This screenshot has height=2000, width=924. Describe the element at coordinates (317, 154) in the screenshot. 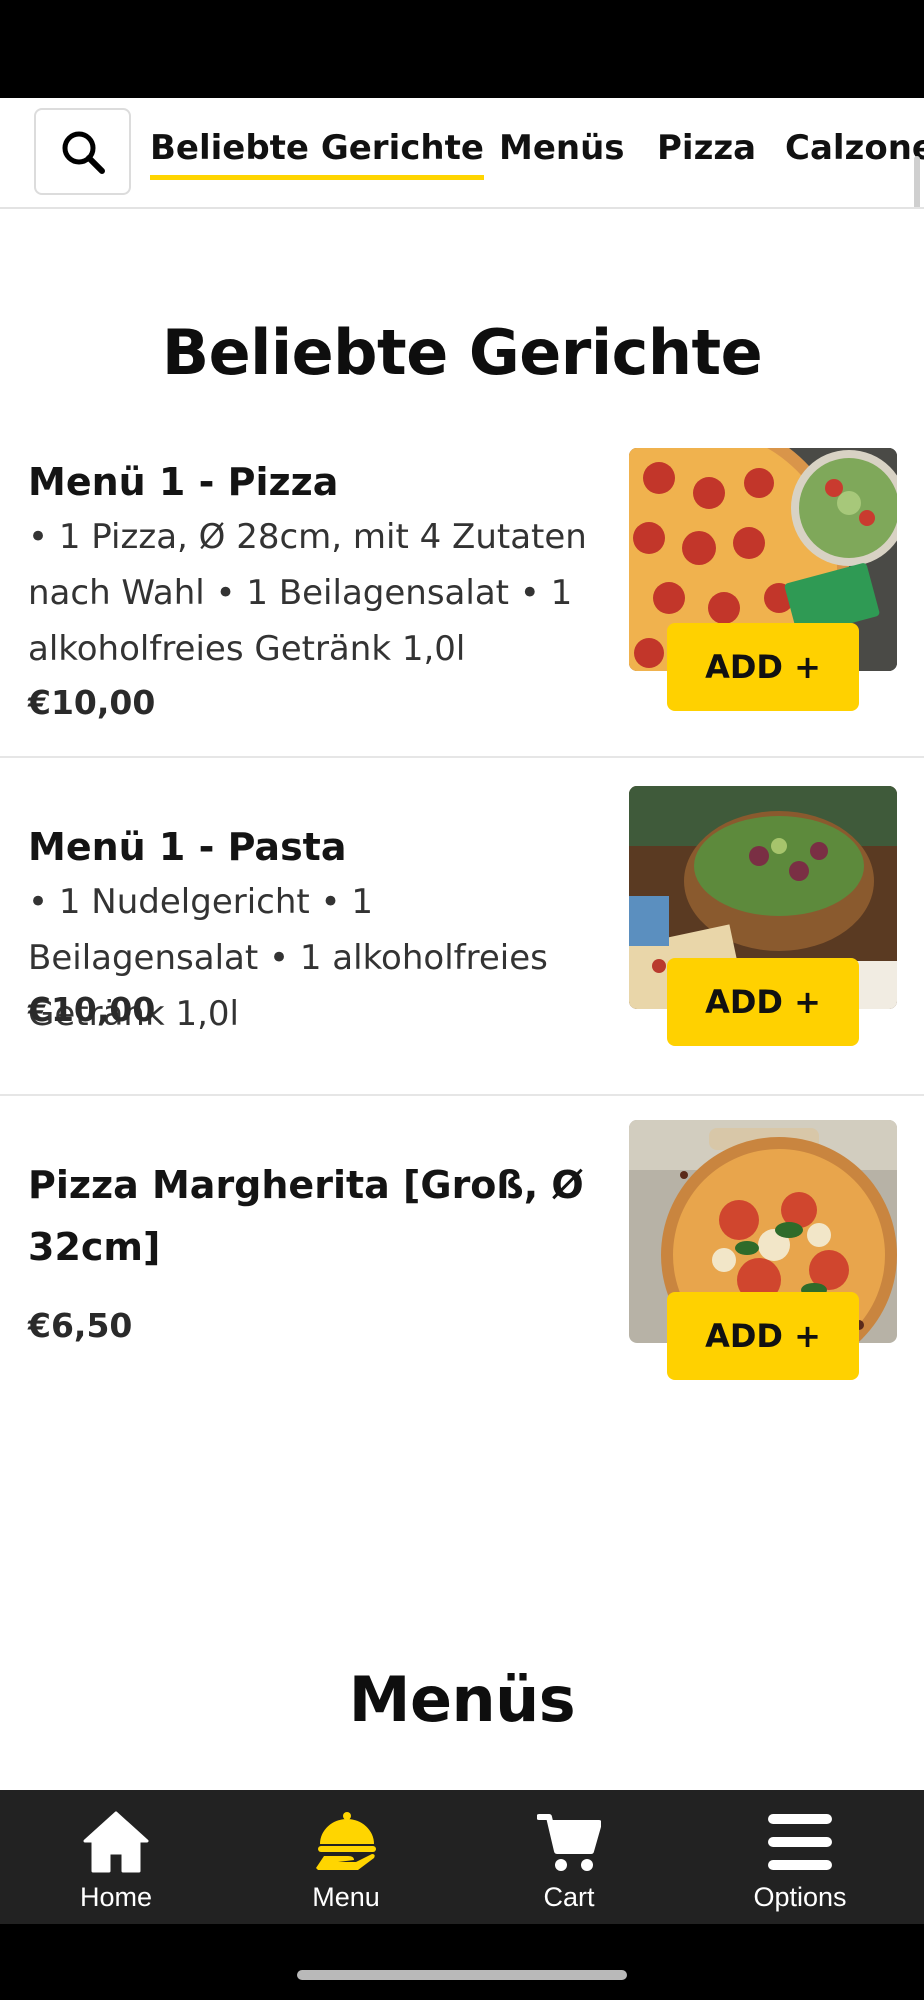

I see `tab-beliebte-gerichte: Beliebte Gerichte` at that location.